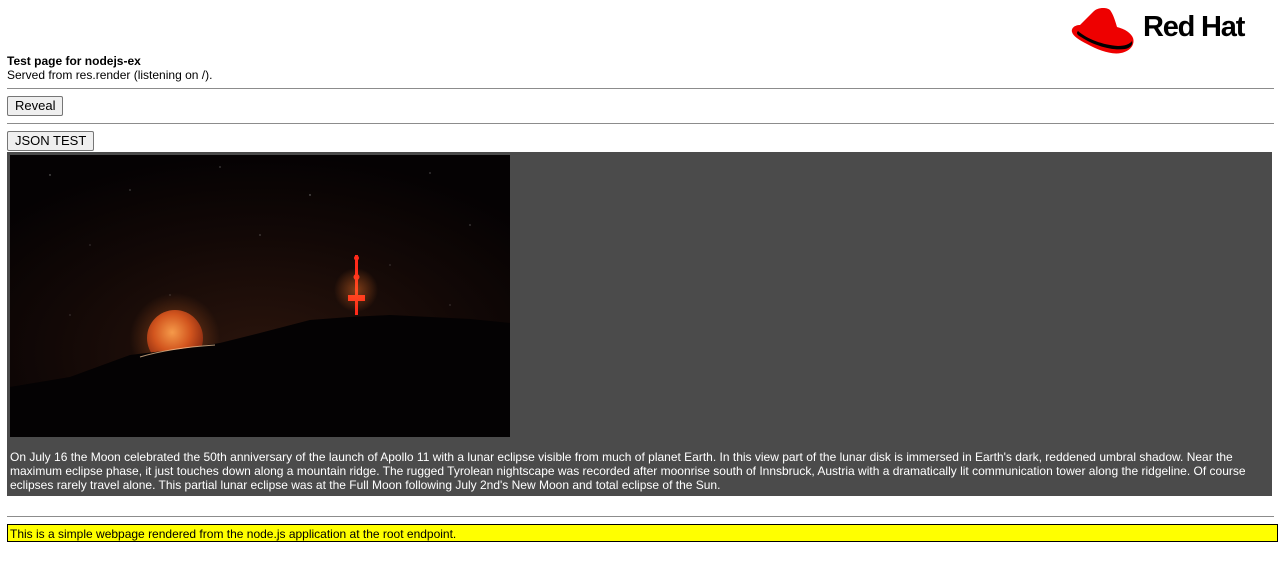 Image resolution: width=1280 pixels, height=566 pixels. What do you see at coordinates (110, 75) in the screenshot?
I see `page-subtitle: Served from res.render (listening on /).` at bounding box center [110, 75].